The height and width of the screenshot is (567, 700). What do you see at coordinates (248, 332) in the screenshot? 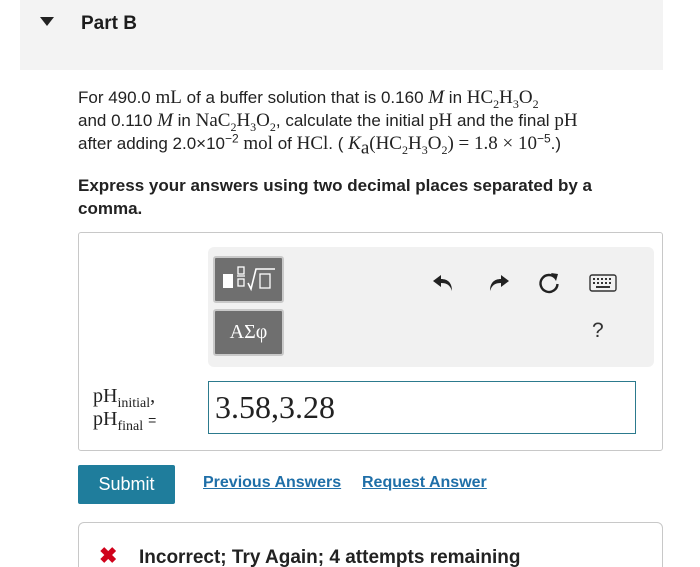
I see `greek-symbols-button: ΑΣφ` at bounding box center [248, 332].